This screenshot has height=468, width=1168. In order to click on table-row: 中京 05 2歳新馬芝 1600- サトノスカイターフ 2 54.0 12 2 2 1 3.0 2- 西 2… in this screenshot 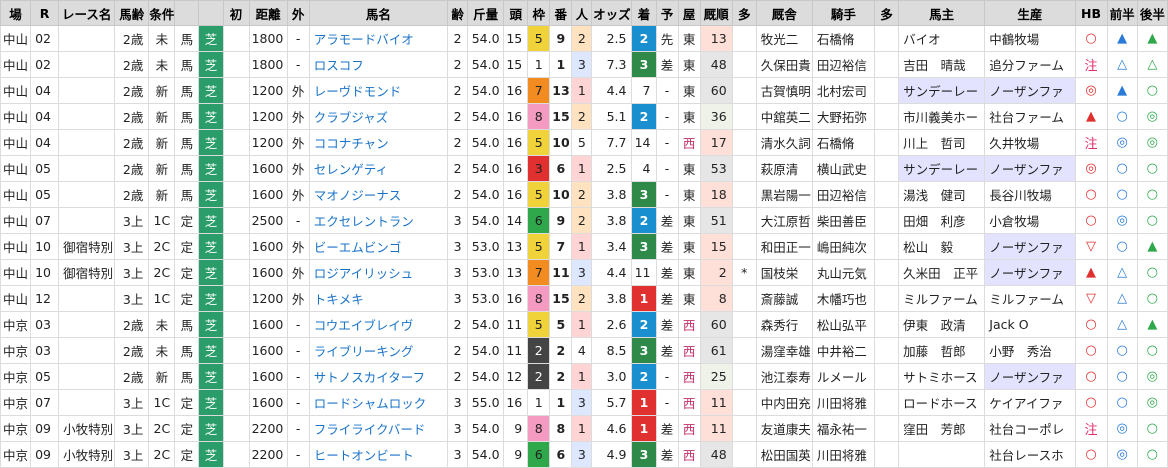, I will do `click(584, 376)`.